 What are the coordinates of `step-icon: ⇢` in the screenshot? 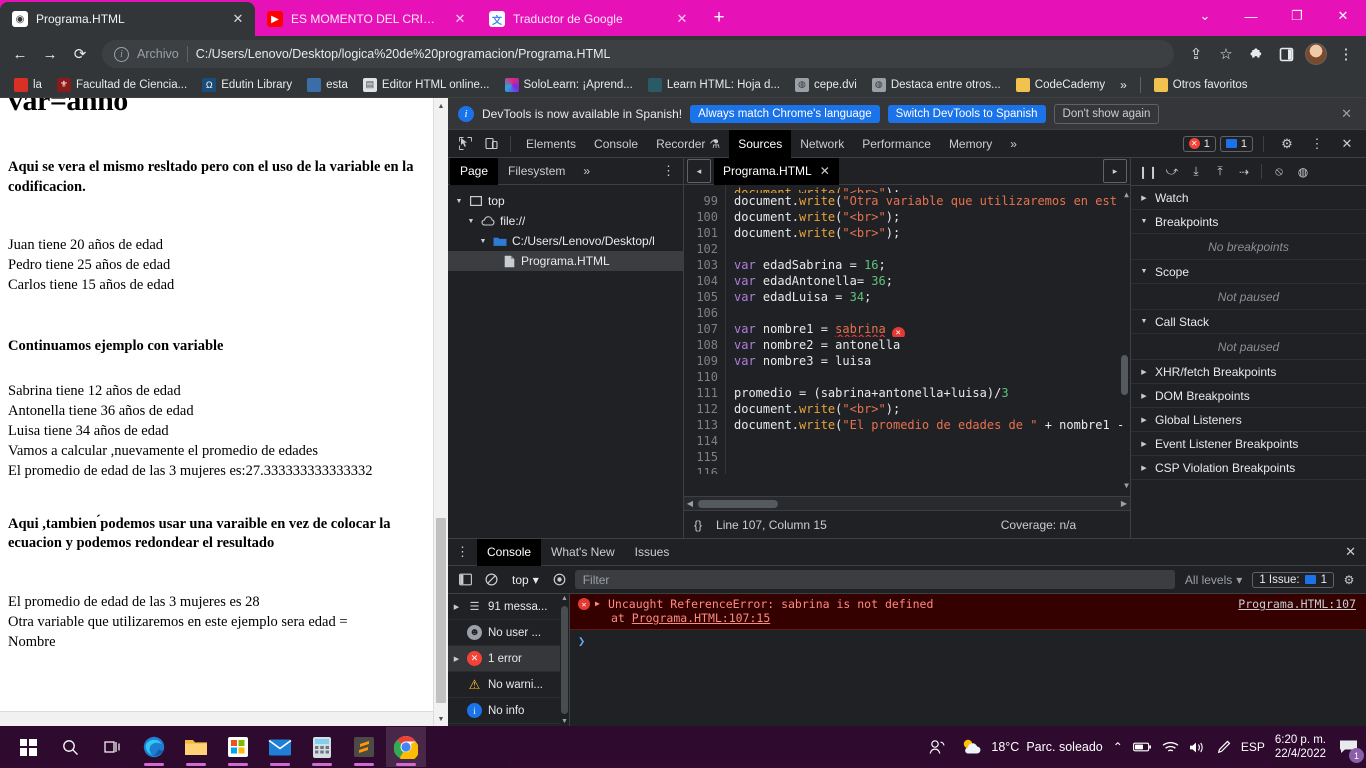 It's located at (1244, 172).